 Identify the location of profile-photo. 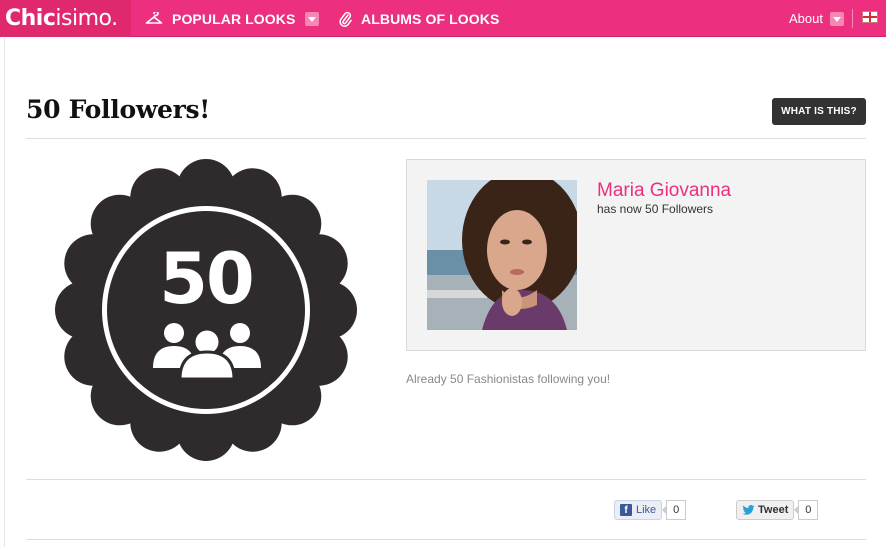
(502, 255).